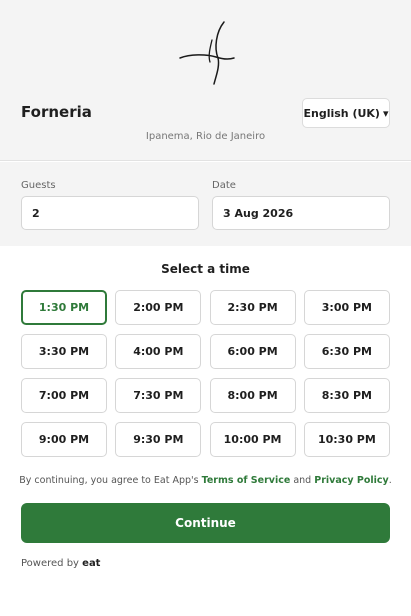 The width and height of the screenshot is (411, 616). Describe the element at coordinates (64, 439) in the screenshot. I see `time-slot-button: 9:00 PM` at that location.